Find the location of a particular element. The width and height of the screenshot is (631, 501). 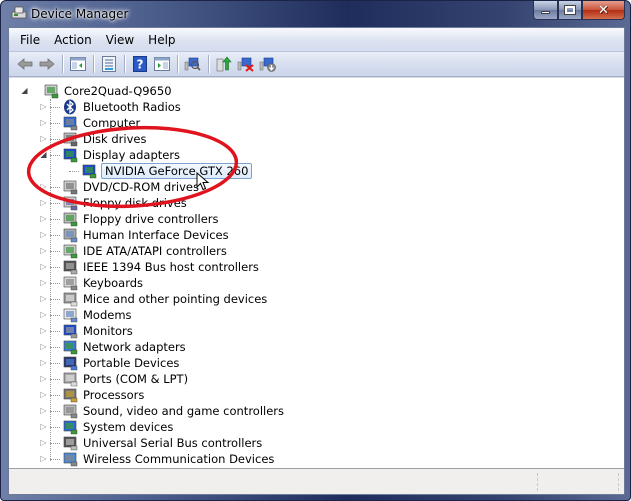

usb-icon is located at coordinates (70, 443).